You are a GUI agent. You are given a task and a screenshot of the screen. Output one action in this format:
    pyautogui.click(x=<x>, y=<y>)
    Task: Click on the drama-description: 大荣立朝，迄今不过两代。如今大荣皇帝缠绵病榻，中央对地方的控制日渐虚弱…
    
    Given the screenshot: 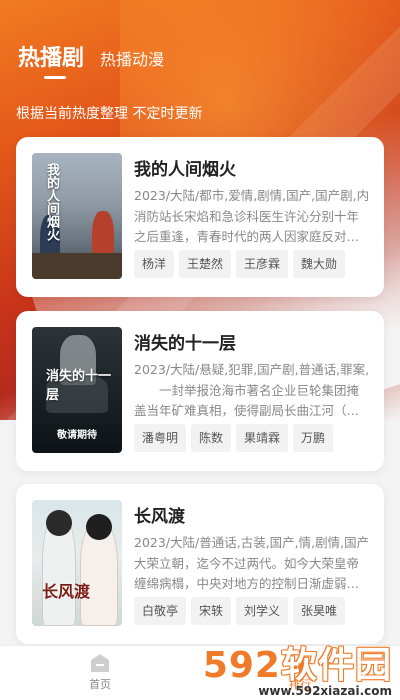 What is the action you would take?
    pyautogui.click(x=247, y=573)
    